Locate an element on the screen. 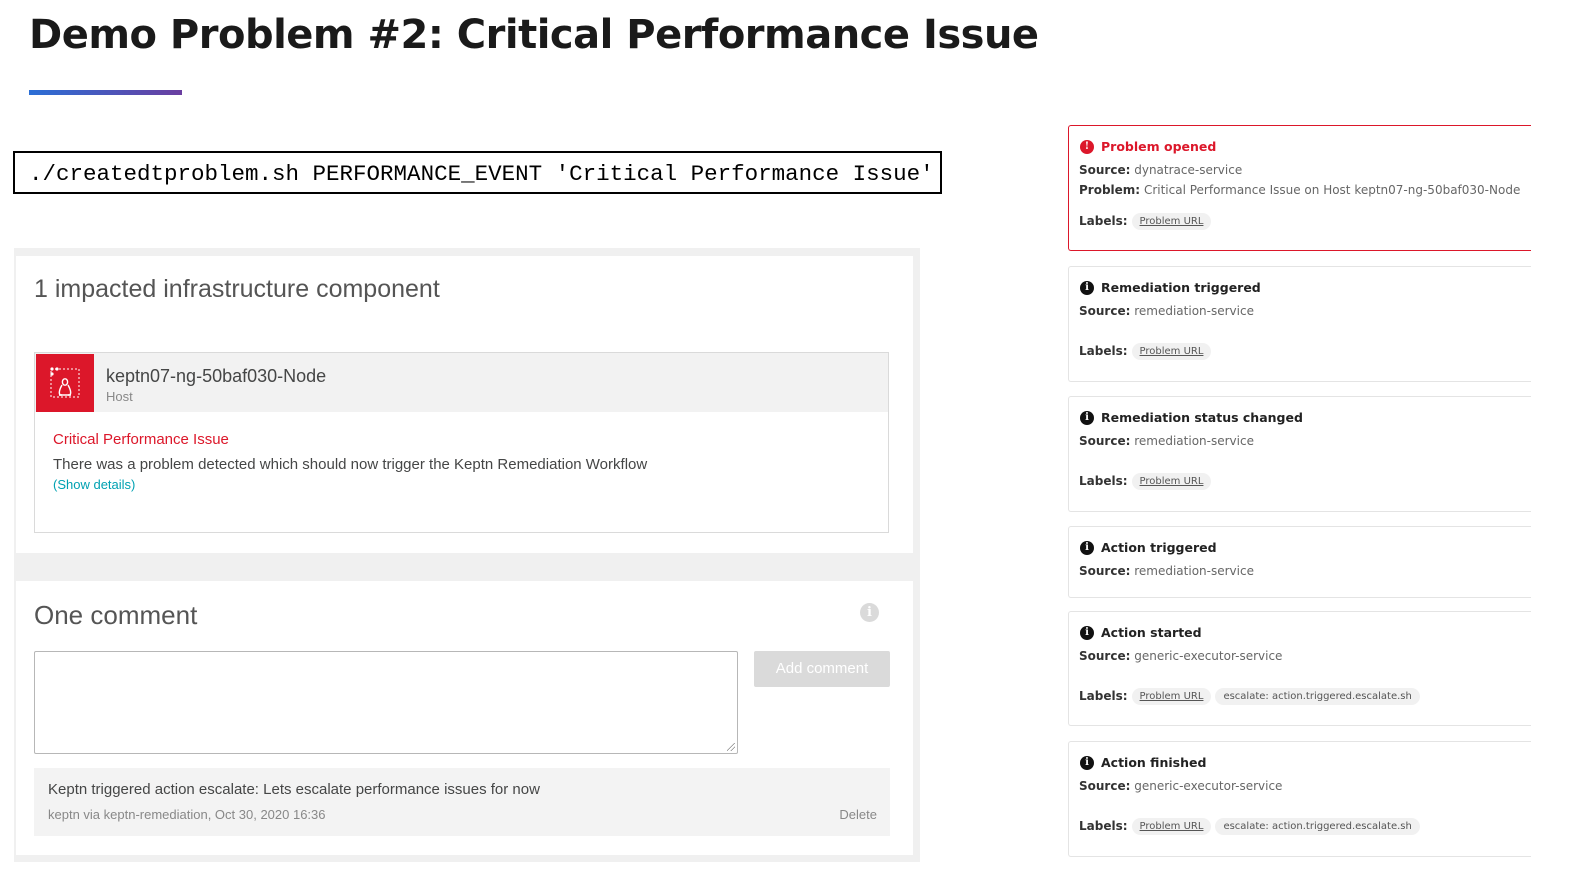  event-title: Remediation triggered is located at coordinates (1181, 287).